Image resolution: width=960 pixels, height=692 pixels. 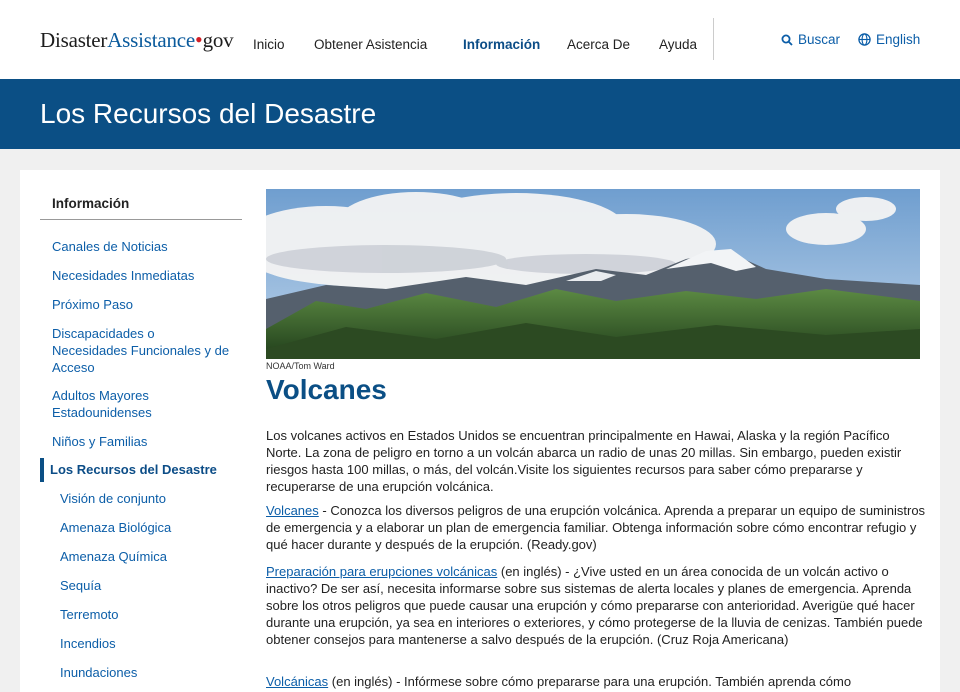 What do you see at coordinates (480, 114) in the screenshot?
I see `page-banner: Los Recursos del Desastre` at bounding box center [480, 114].